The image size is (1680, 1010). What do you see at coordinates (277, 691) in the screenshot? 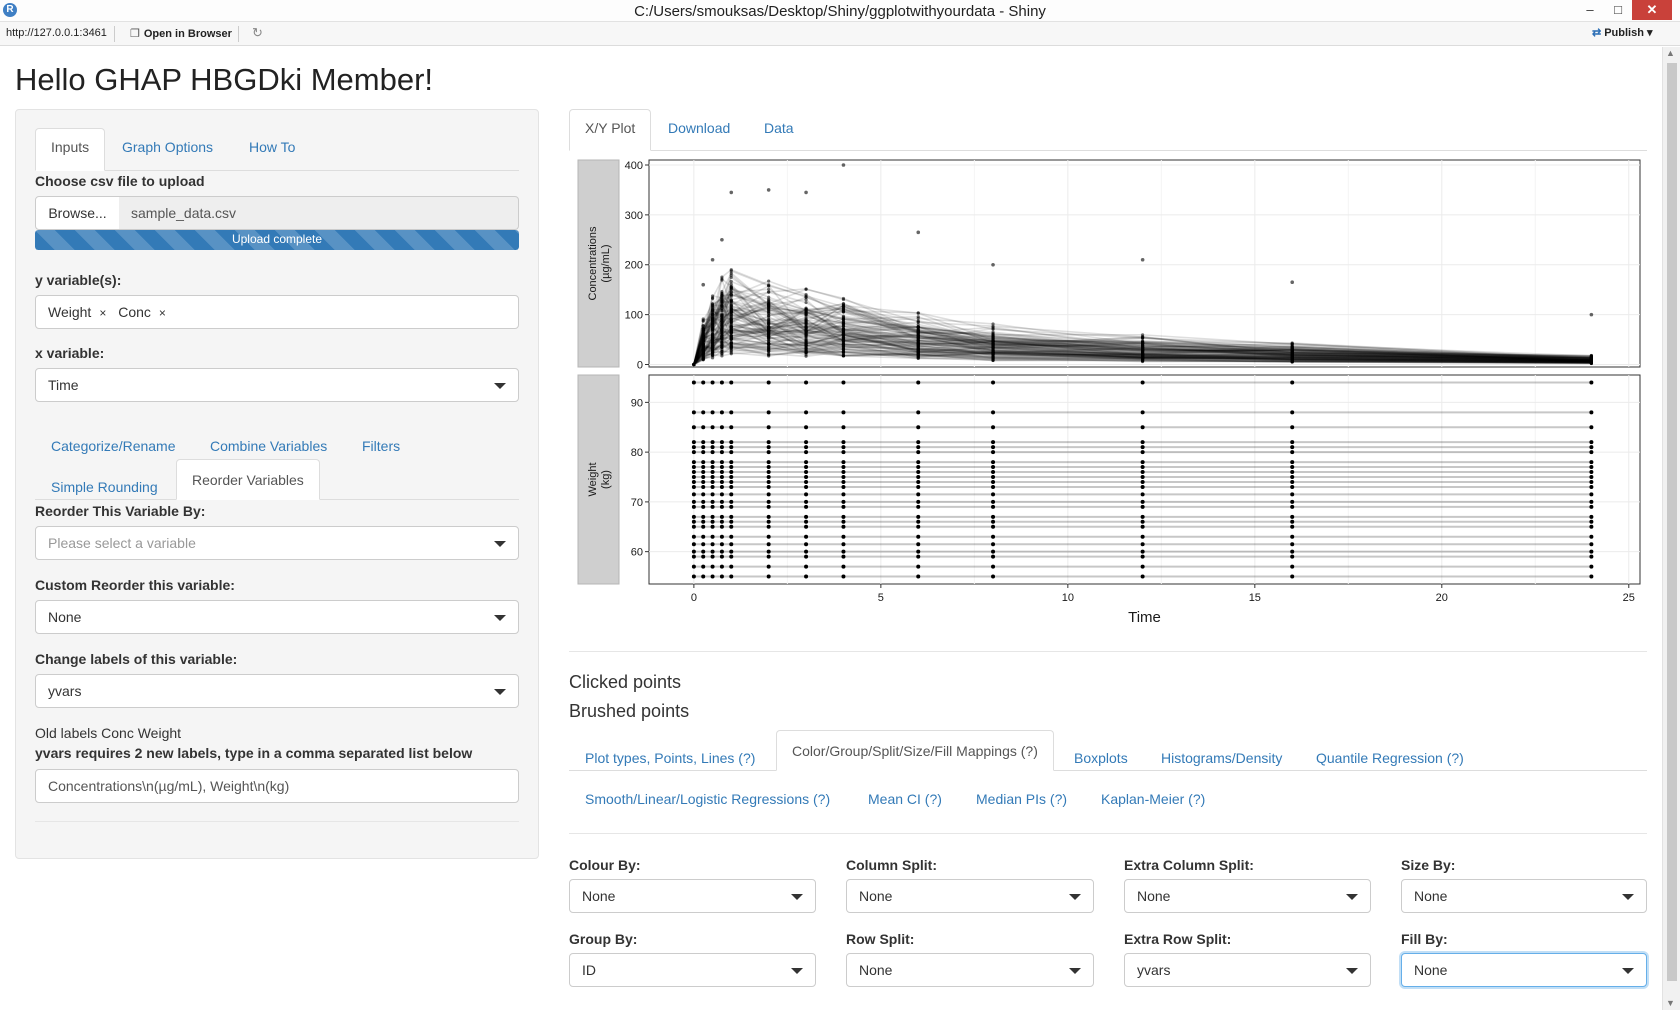
I see `change-labels-select: yvars` at bounding box center [277, 691].